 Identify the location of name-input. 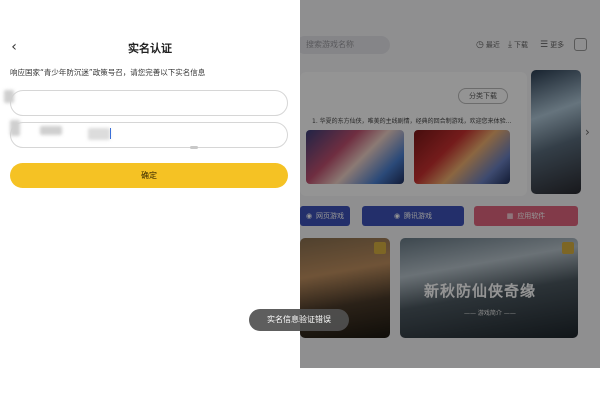
(149, 103).